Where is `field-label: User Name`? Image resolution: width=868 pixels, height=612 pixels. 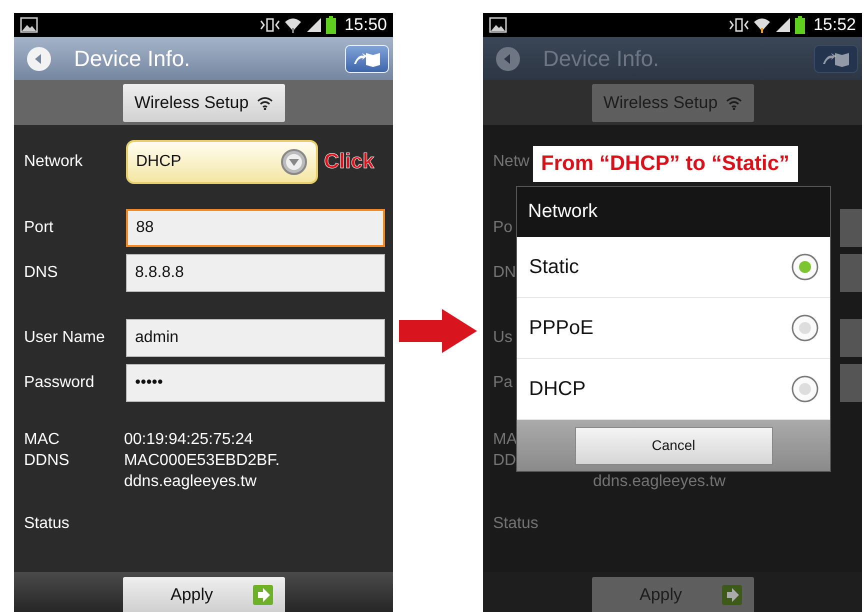
field-label: User Name is located at coordinates (64, 337).